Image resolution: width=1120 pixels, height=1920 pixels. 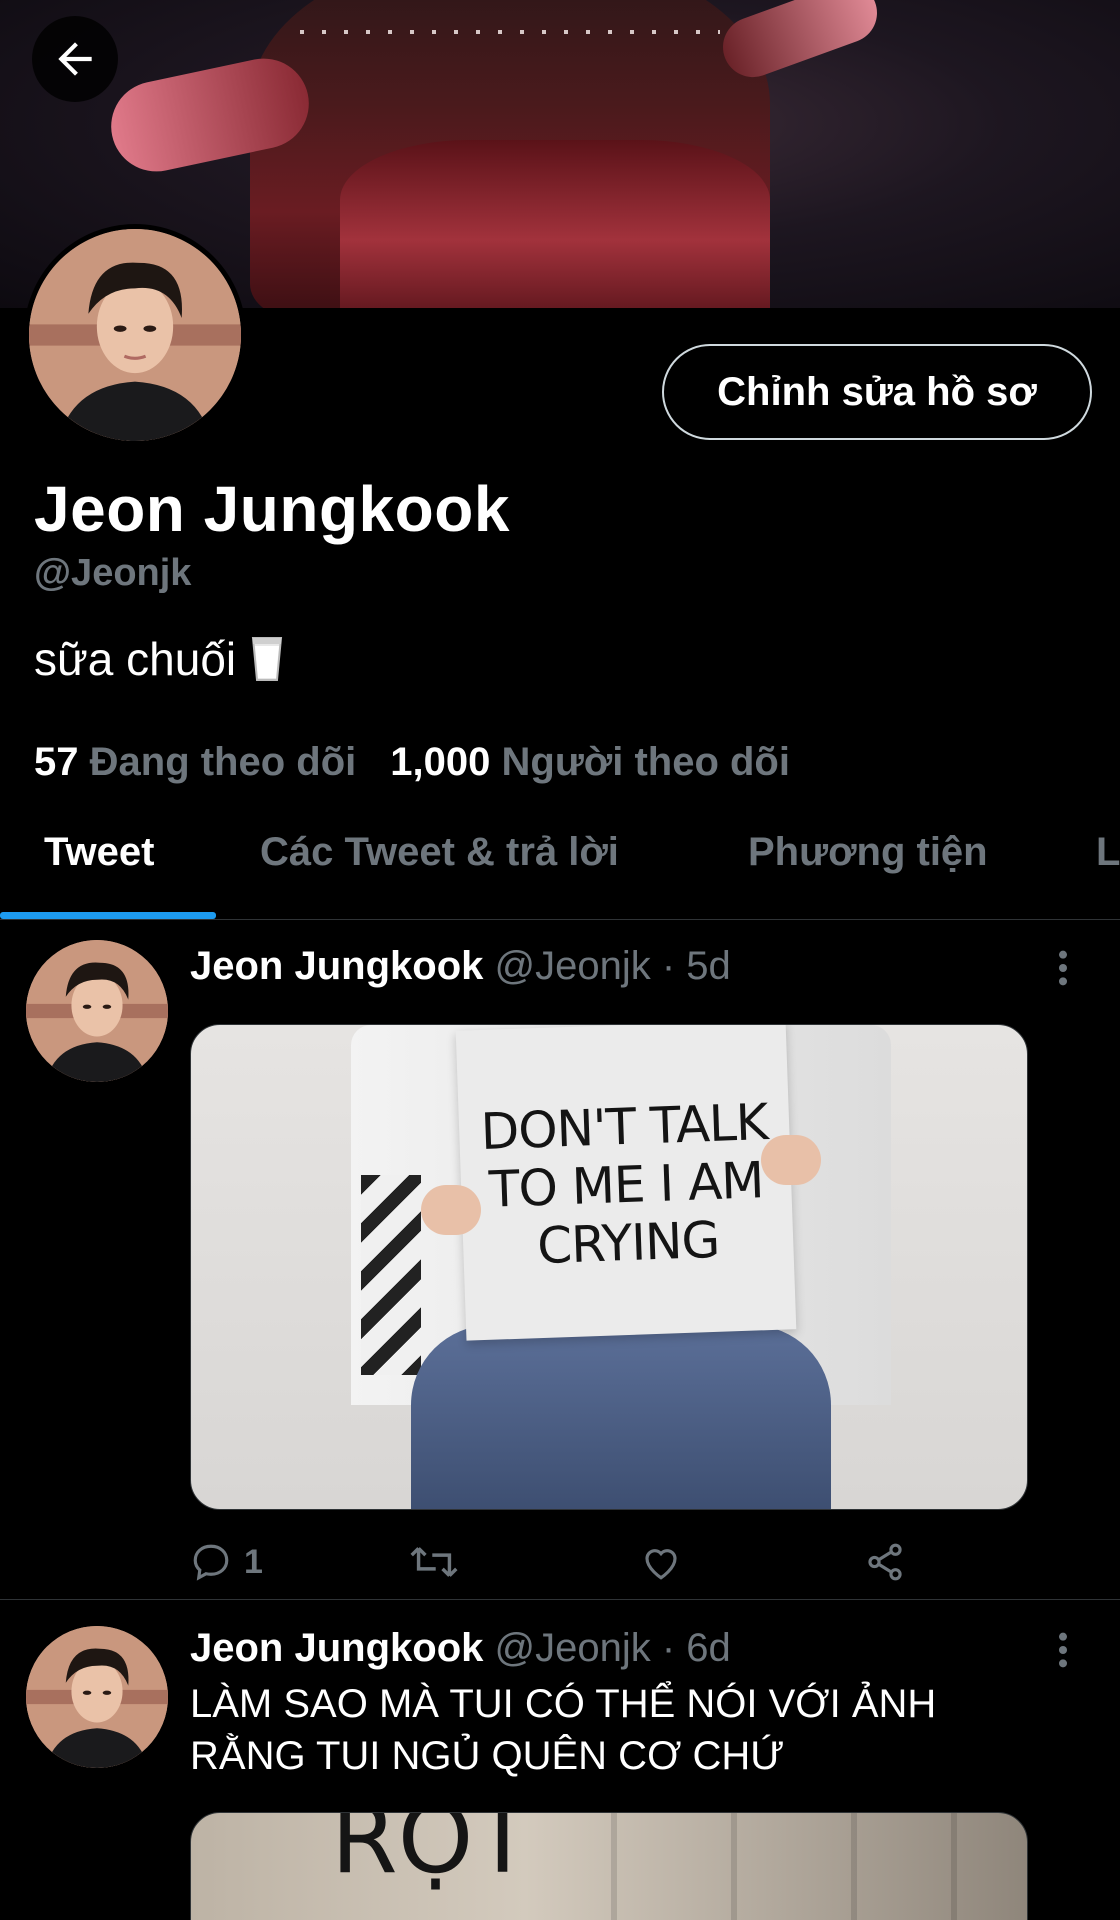 I want to click on bio-text: sữa chuối, so click(x=135, y=659).